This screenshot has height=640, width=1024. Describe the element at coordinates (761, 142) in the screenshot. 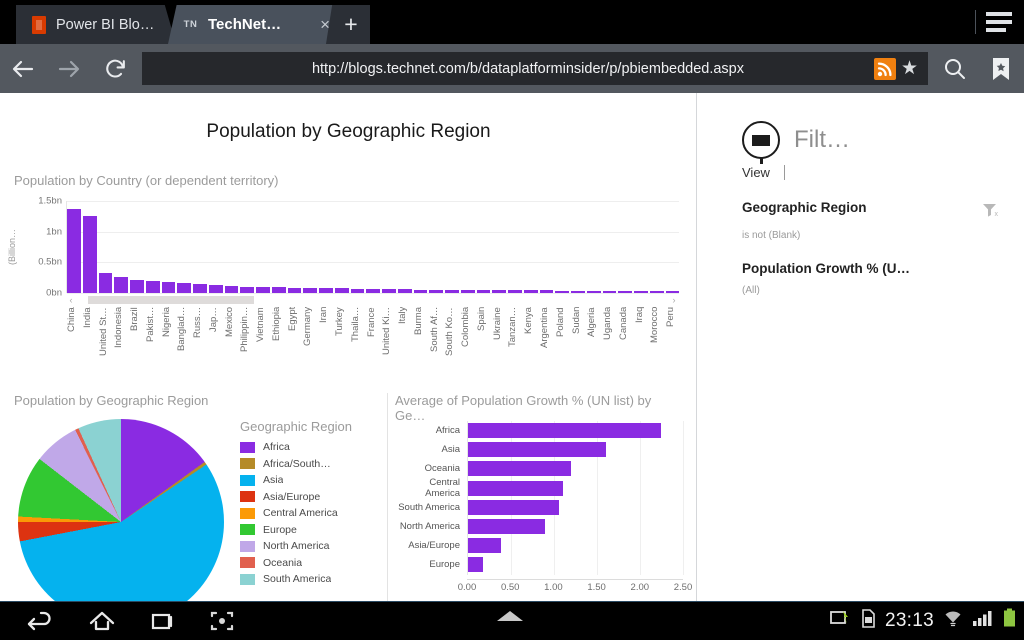

I see `funnel-icon` at that location.